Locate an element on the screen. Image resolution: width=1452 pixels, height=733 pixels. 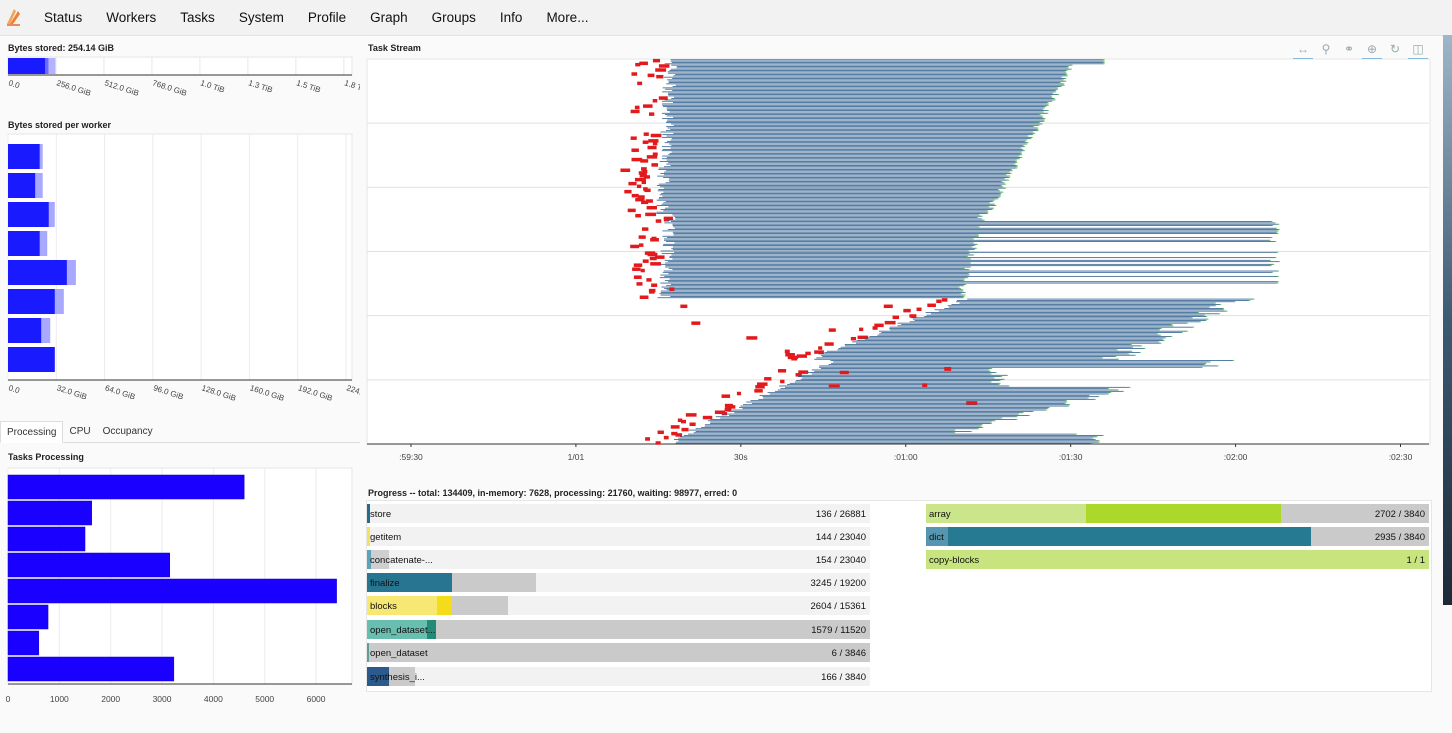
progress-row-open-dataset: open_dataset 6 / 3846 is located at coordinates (618, 652).